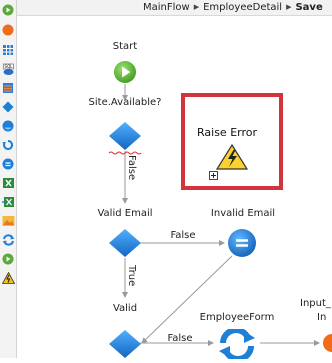 This screenshot has height=363, width=332. I want to click on assign-icon, so click(8, 164).